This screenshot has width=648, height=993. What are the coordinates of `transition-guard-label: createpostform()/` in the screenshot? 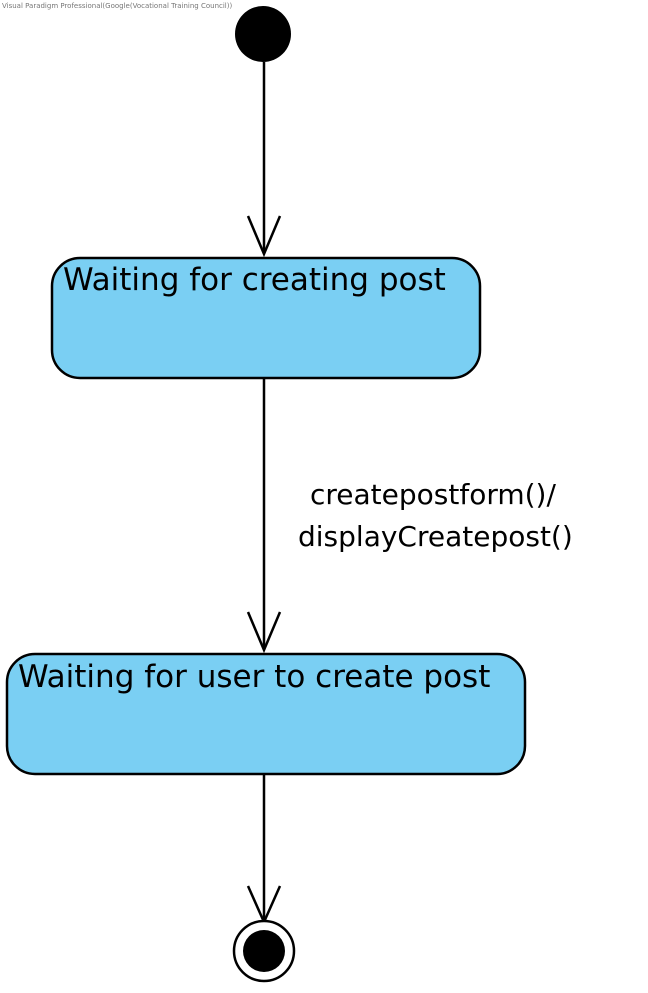 It's located at (433, 494).